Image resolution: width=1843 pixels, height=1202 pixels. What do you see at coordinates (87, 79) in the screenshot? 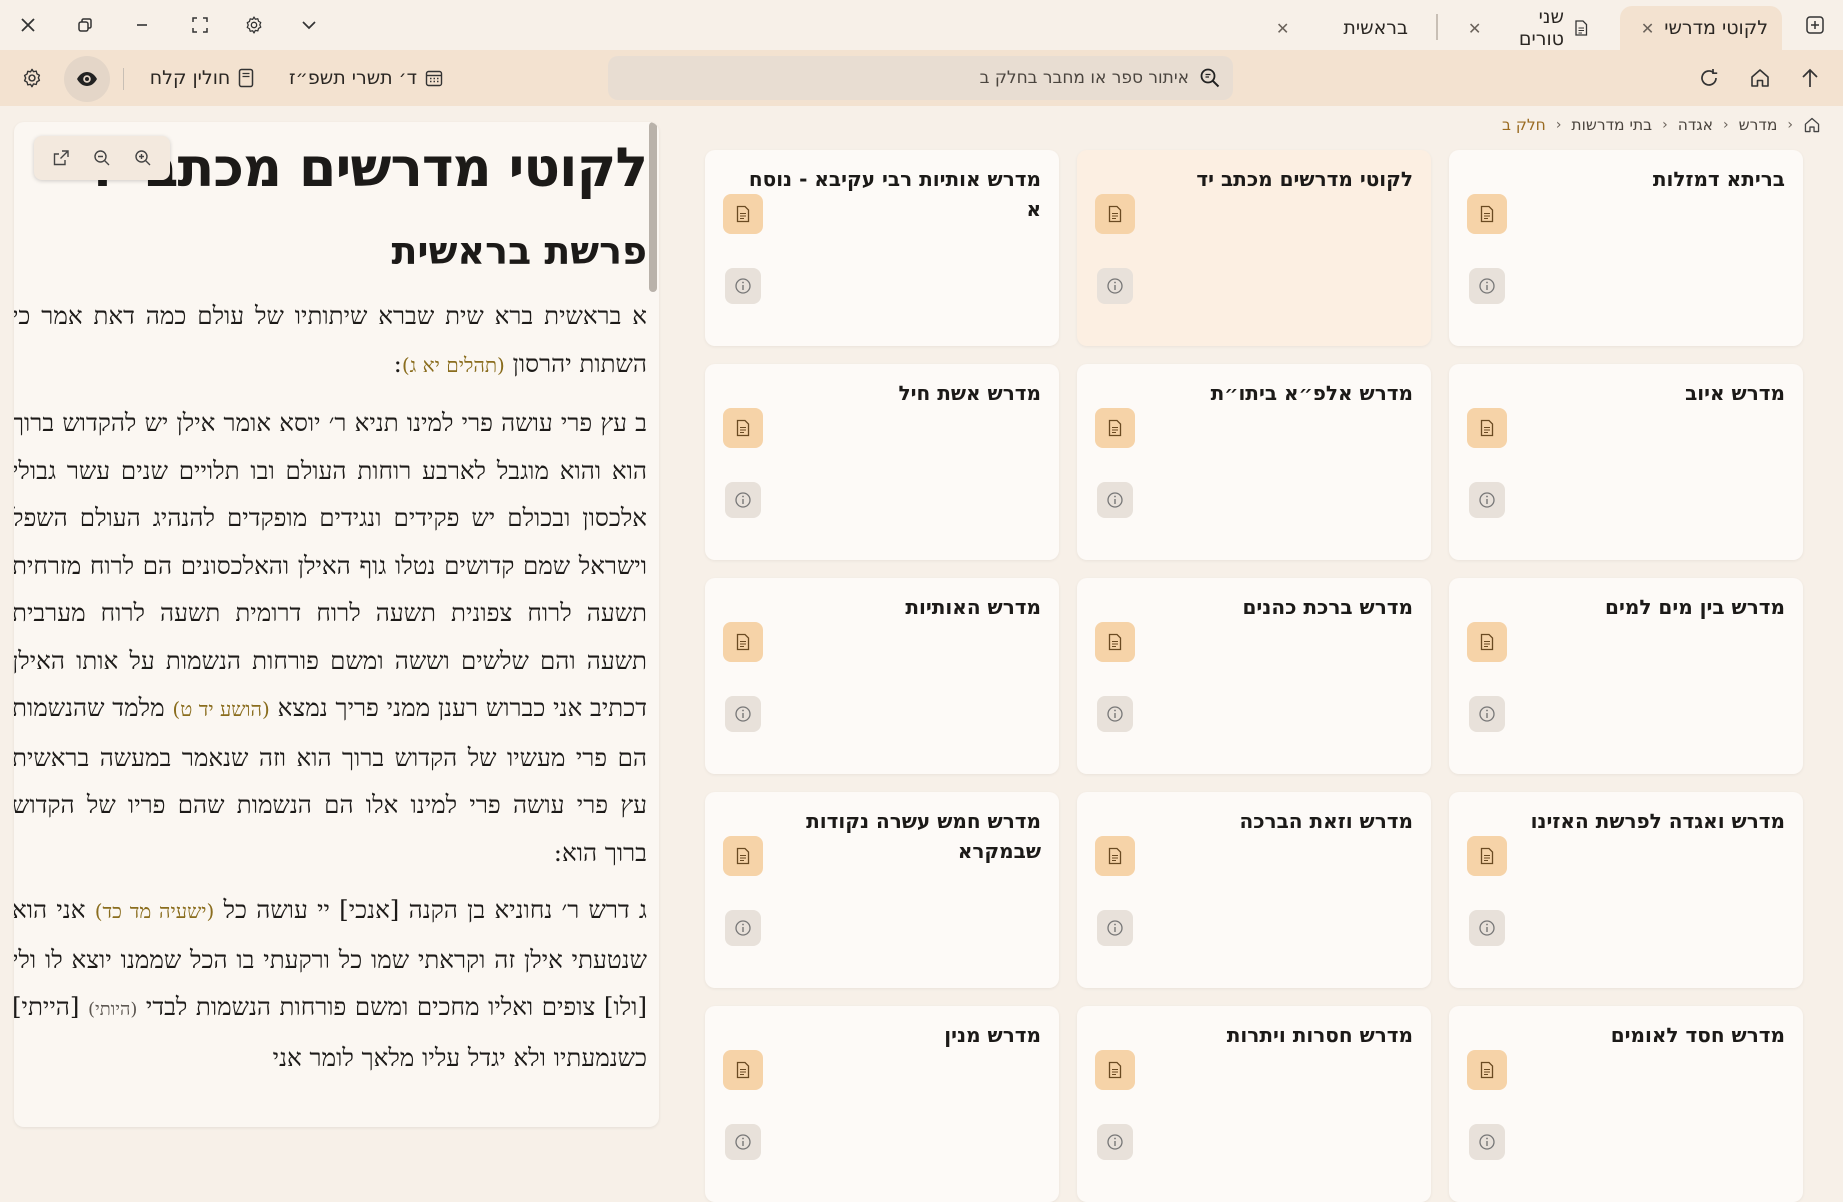
I see `view-mode-toggle` at bounding box center [87, 79].